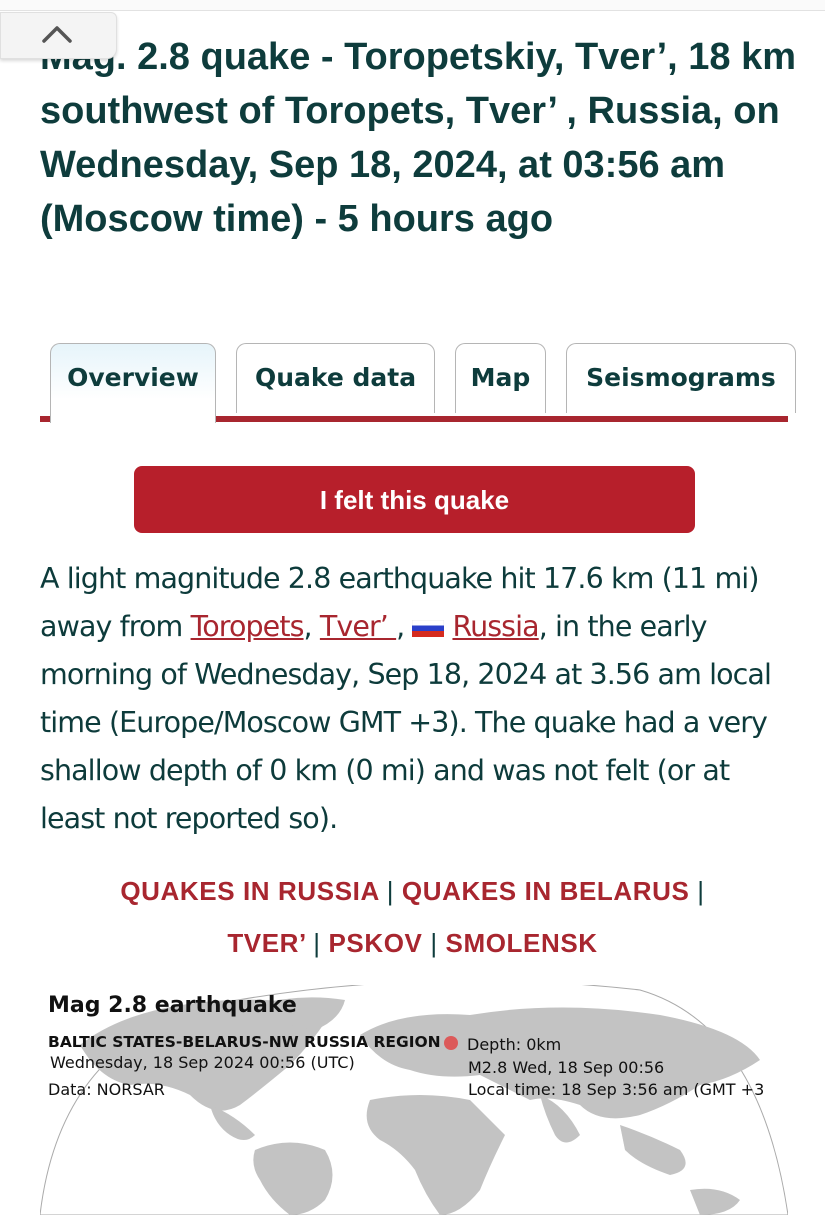 The image size is (825, 1215). I want to click on map-region: BALTIC STATES-BELARUS-NW RUSSIA REGION, so click(244, 1042).